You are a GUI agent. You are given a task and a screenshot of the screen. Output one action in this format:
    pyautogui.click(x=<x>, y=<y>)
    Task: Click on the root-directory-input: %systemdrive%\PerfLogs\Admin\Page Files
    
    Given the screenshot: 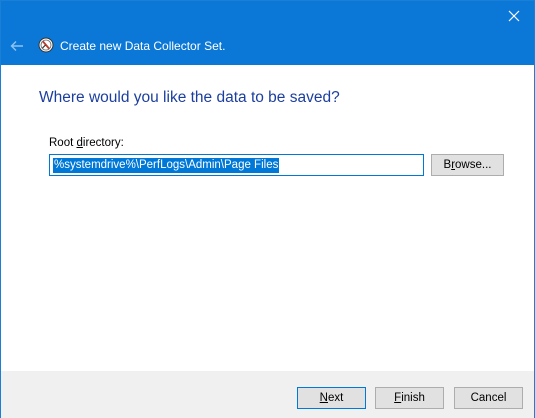 What is the action you would take?
    pyautogui.click(x=236, y=165)
    